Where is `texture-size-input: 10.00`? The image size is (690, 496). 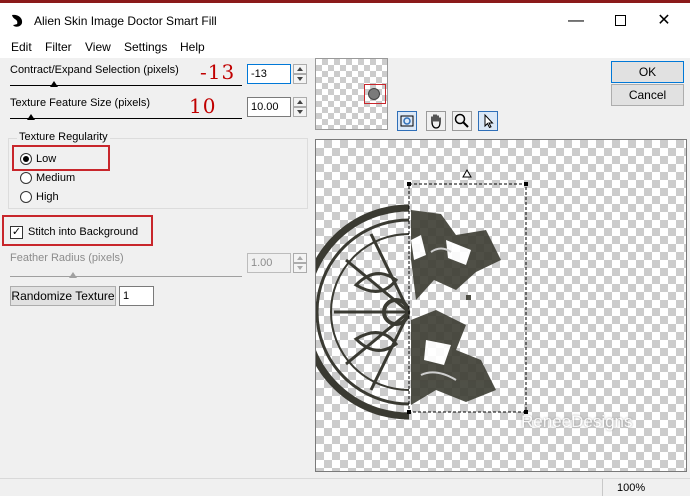
texture-size-input: 10.00 is located at coordinates (269, 107).